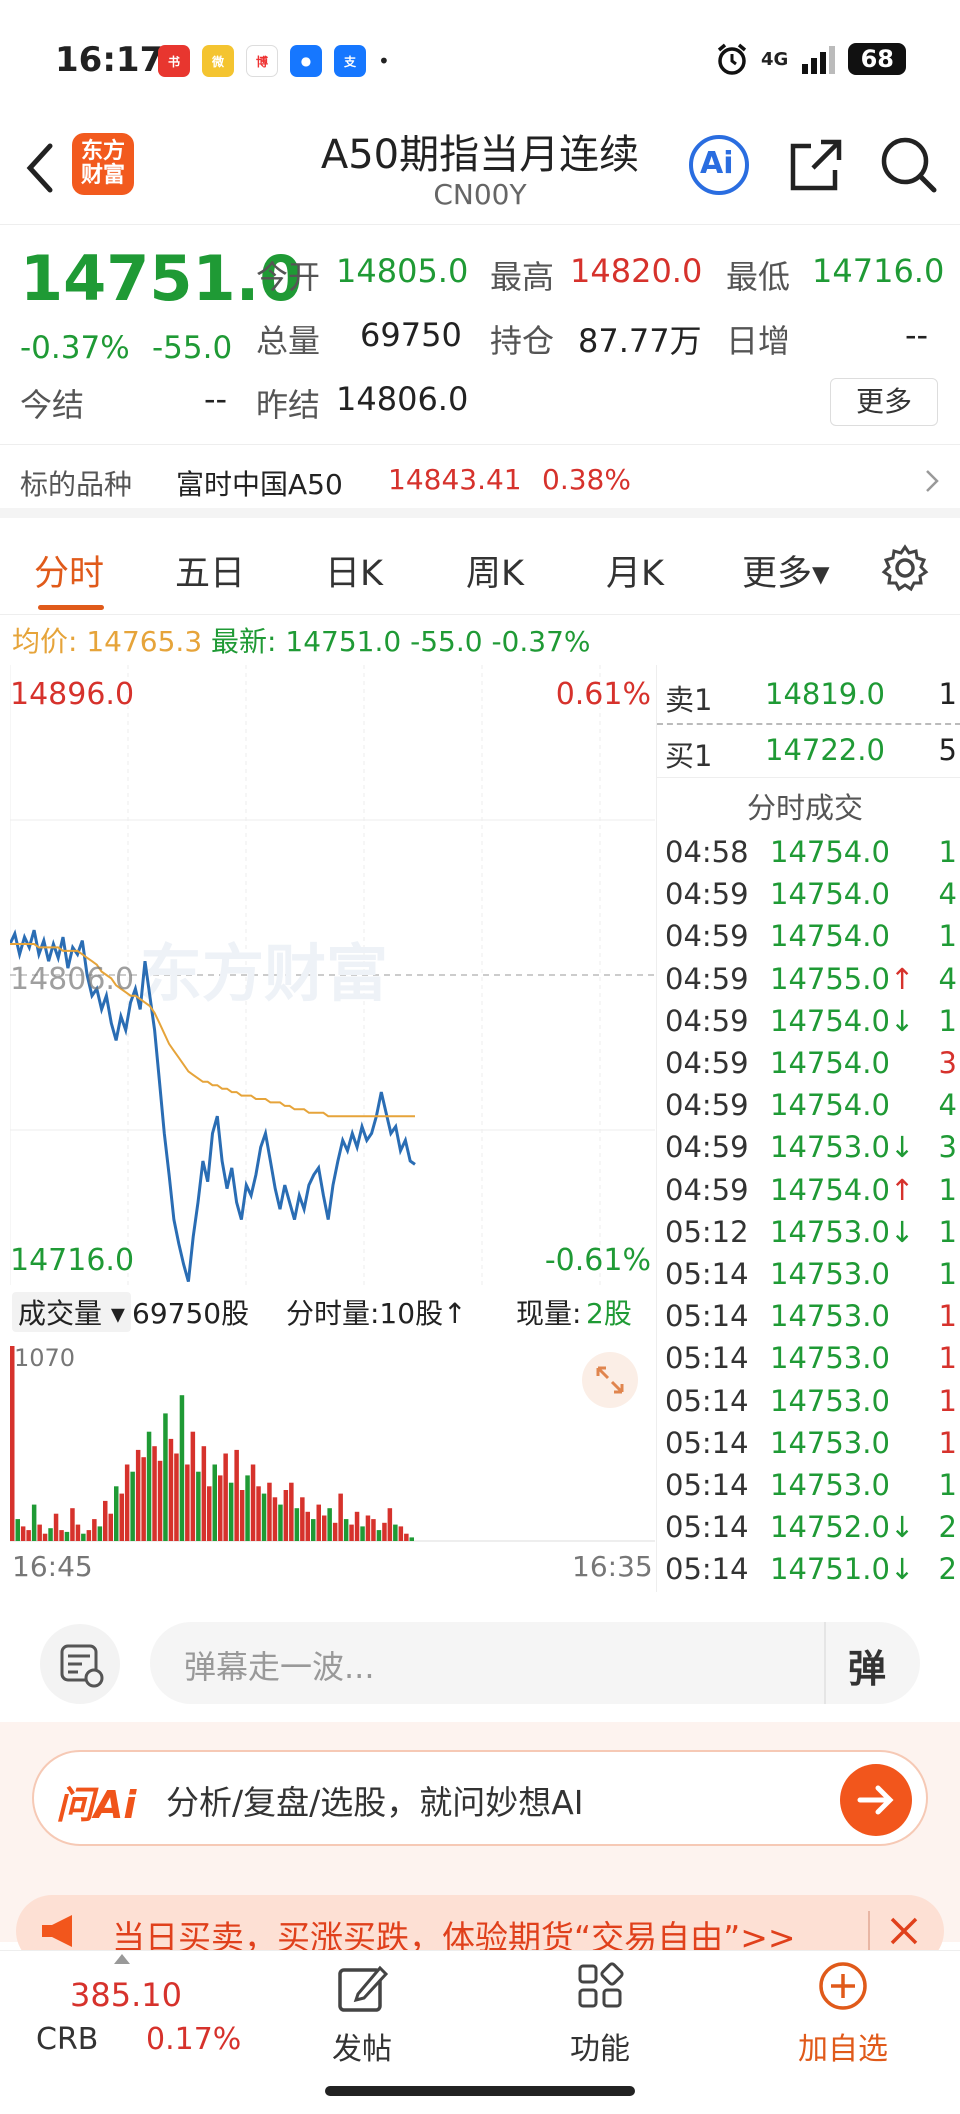 Image resolution: width=960 pixels, height=2114 pixels. Describe the element at coordinates (52, 405) in the screenshot. I see `settle-label: 今结` at that location.